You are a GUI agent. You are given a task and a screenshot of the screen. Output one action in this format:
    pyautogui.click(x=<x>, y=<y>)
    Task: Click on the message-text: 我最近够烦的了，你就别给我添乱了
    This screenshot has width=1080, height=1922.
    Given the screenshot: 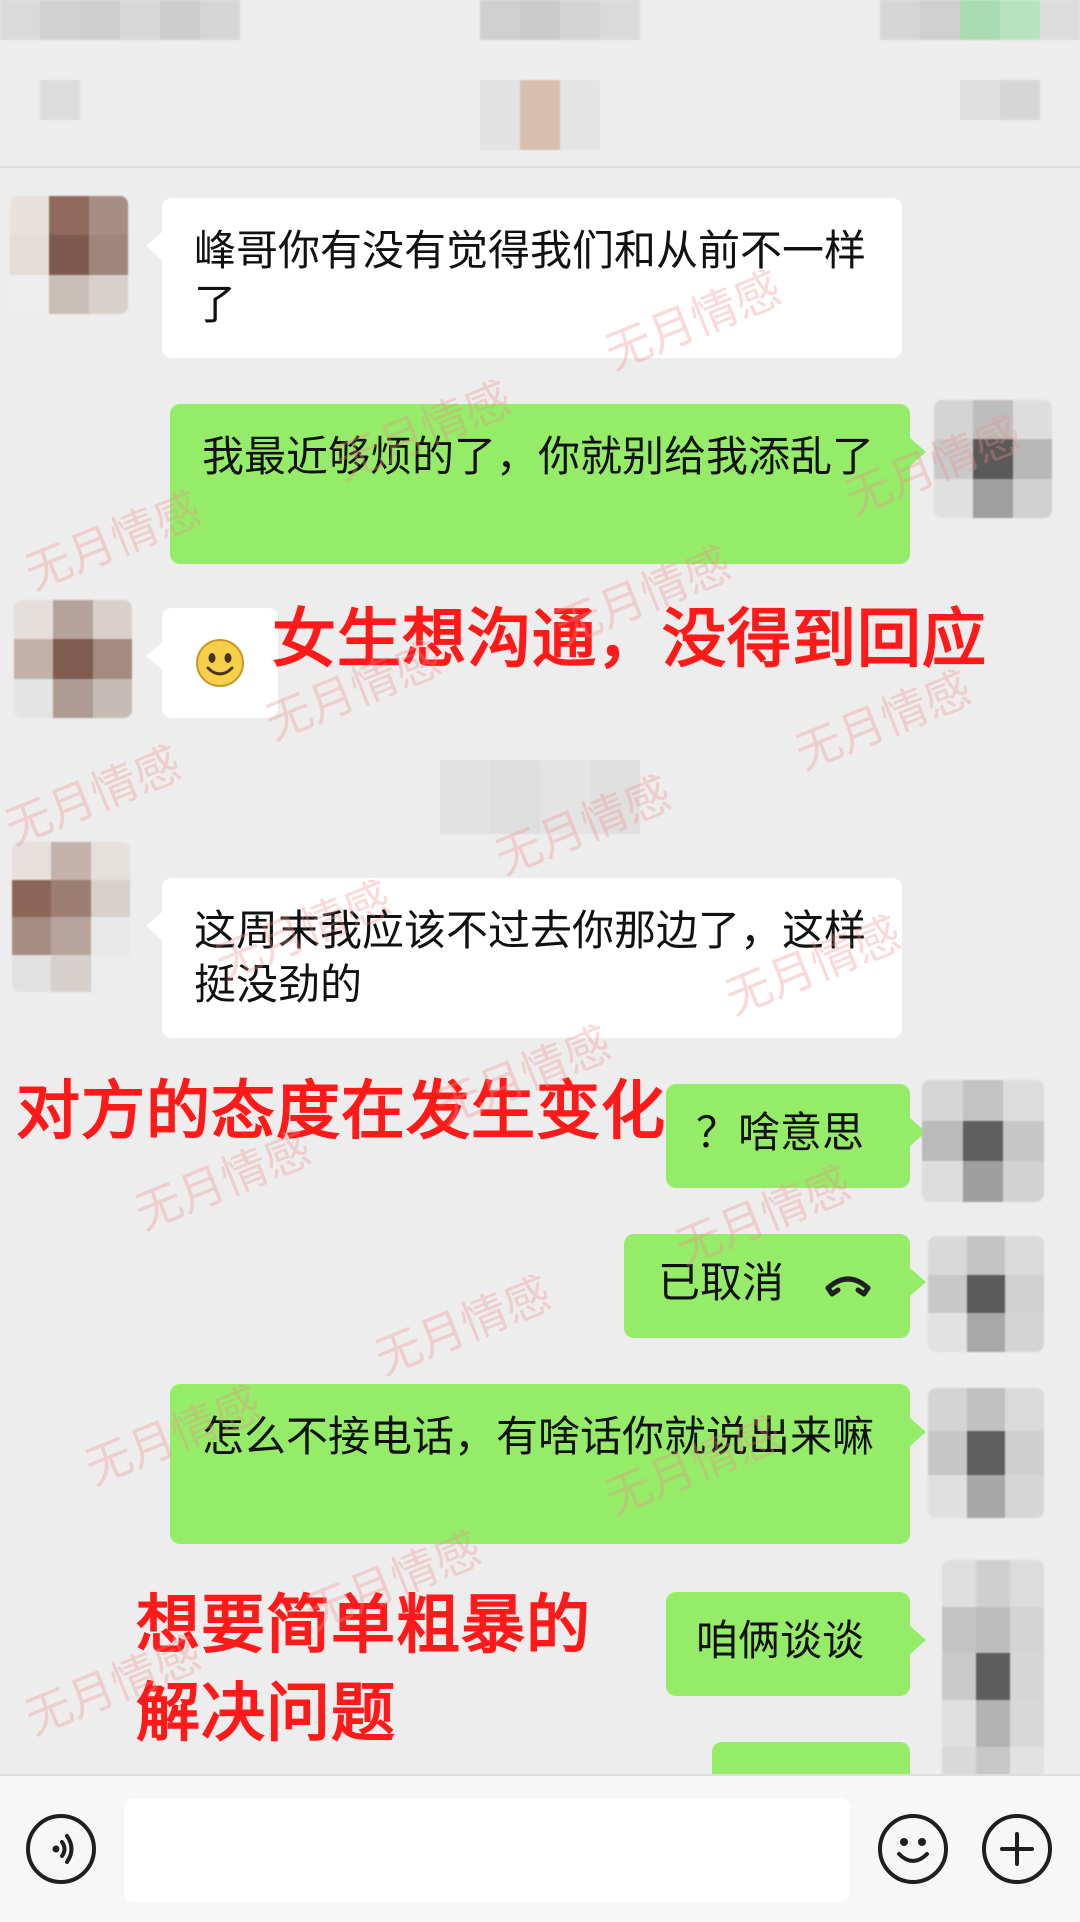 What is the action you would take?
    pyautogui.click(x=538, y=456)
    